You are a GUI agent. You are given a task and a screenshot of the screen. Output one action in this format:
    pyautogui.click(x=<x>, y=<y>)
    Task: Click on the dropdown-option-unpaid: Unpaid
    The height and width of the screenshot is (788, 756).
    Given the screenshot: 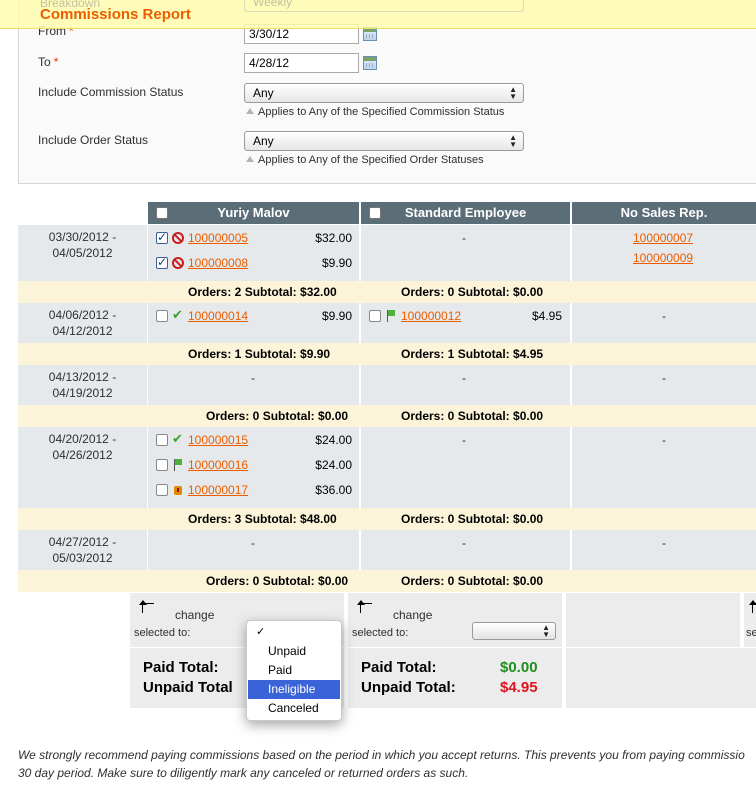 What is the action you would take?
    pyautogui.click(x=294, y=651)
    